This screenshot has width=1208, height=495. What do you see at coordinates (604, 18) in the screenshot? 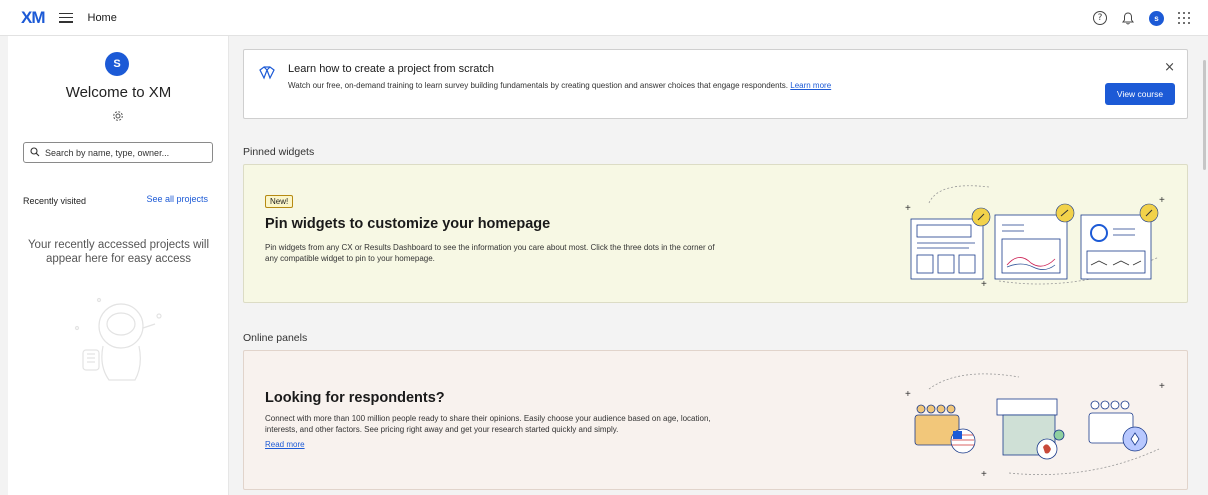
I see `top-bar: XM Home ? s` at bounding box center [604, 18].